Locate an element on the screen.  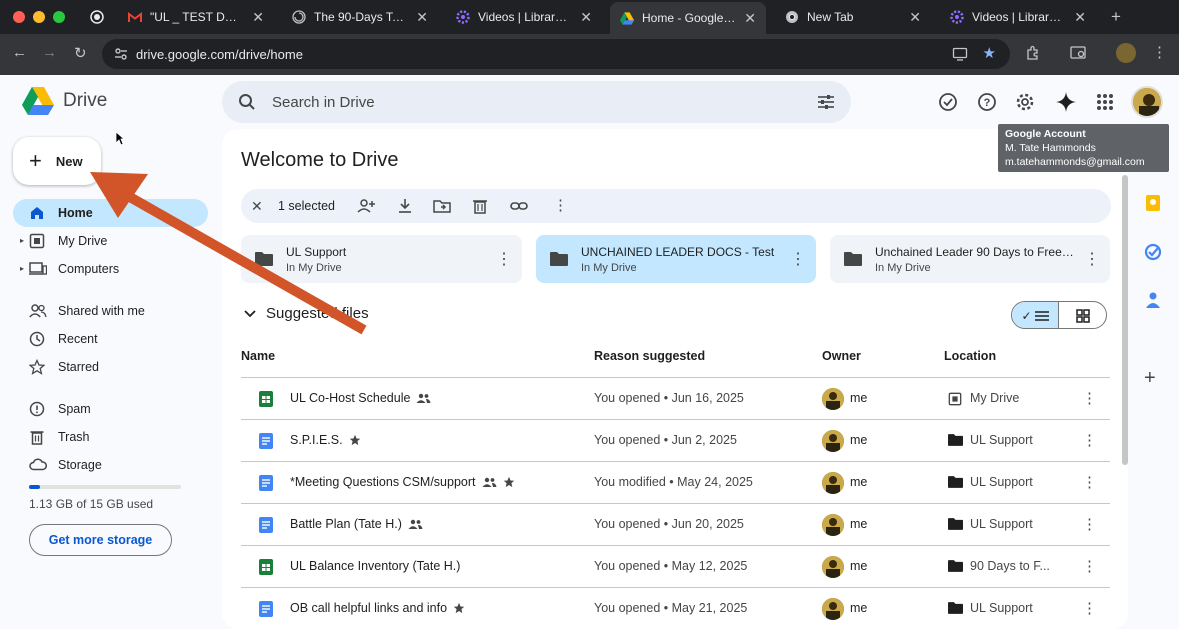
install-app-icon is located at coordinates (960, 54).